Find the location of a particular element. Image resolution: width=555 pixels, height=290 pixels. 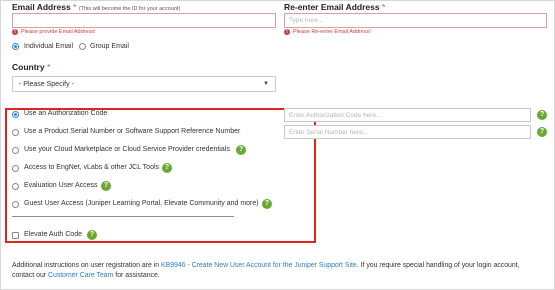

reenter-email-label: Re-enter Email Address * is located at coordinates (335, 7).